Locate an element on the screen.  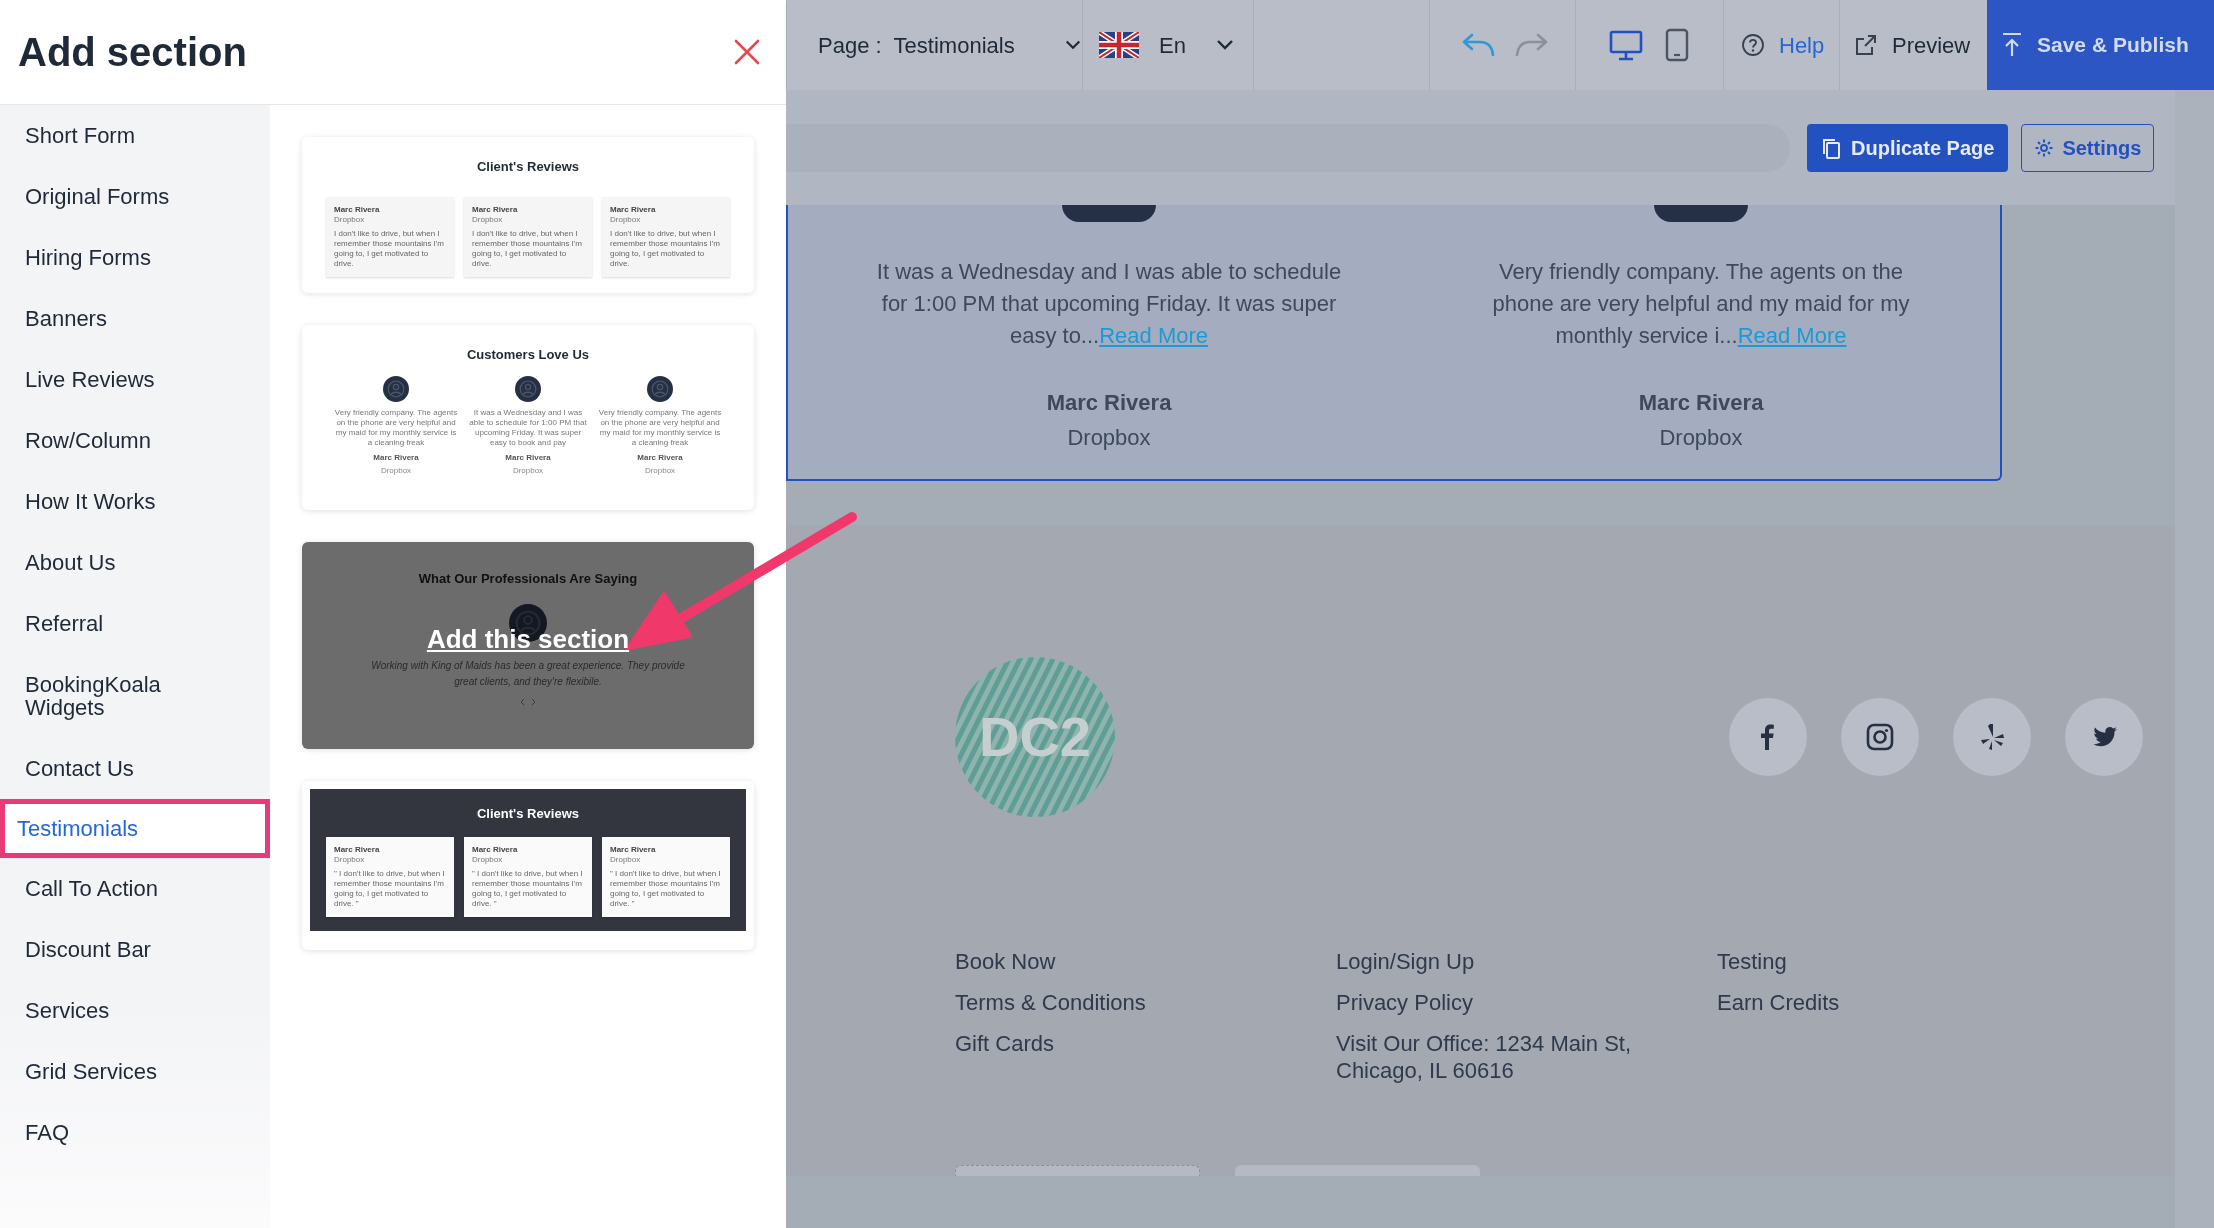
category-item: Banners is located at coordinates (135, 318).